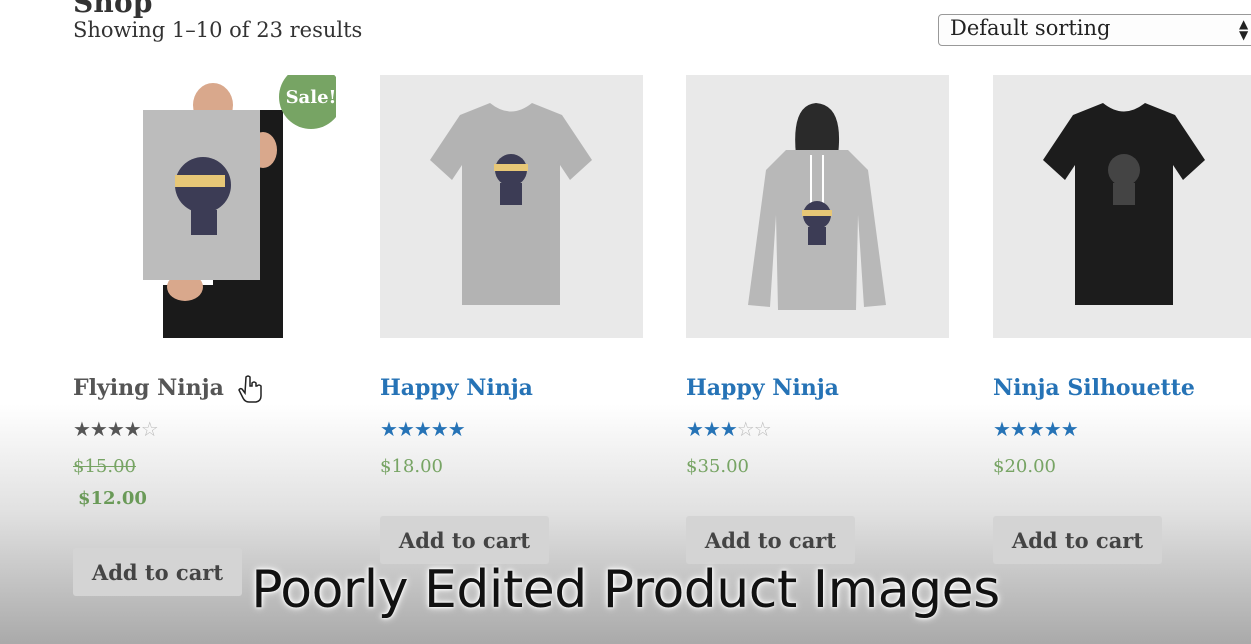 The image size is (1251, 644). I want to click on product-price: $20.00, so click(1024, 466).